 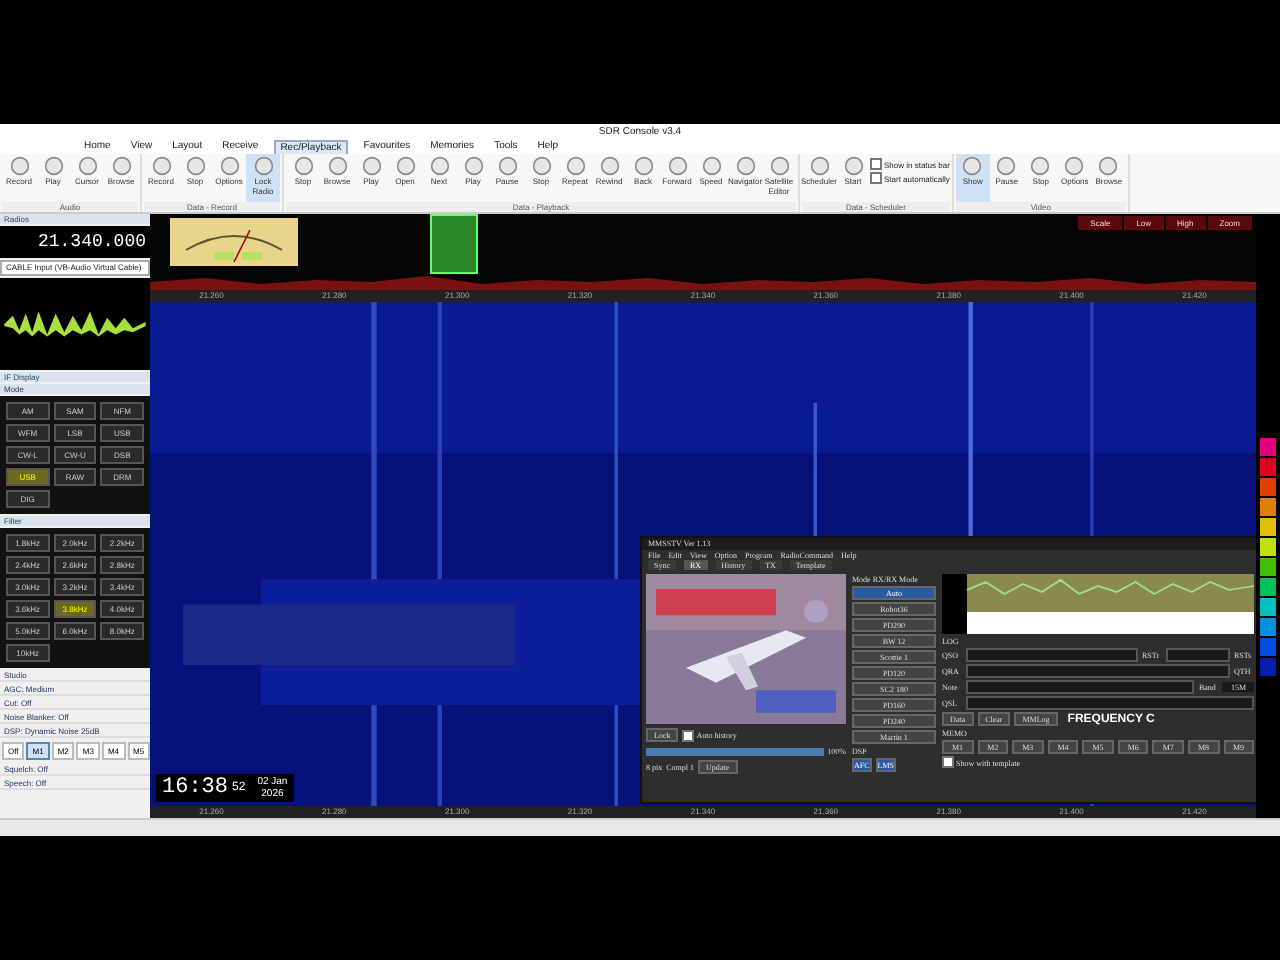 I want to click on frequency-display: 21.340.000, so click(x=75, y=242).